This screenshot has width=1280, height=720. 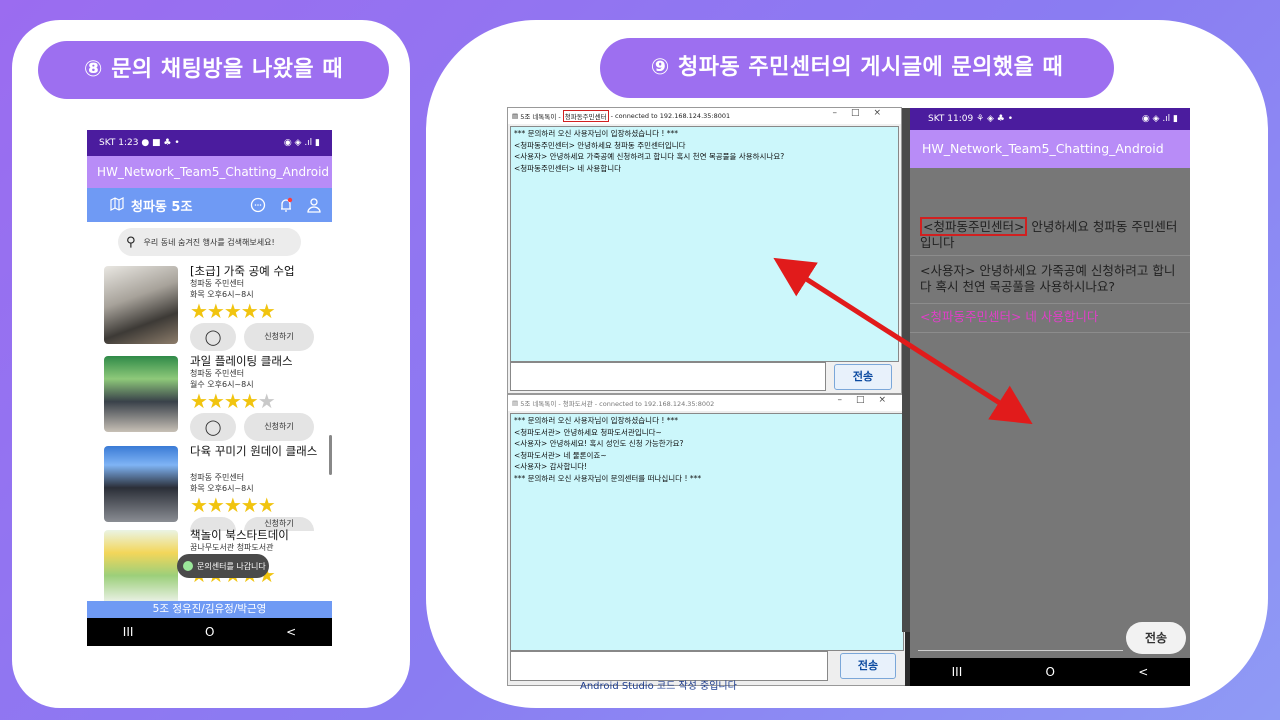 I want to click on arrow-line, so click(x=903, y=341).